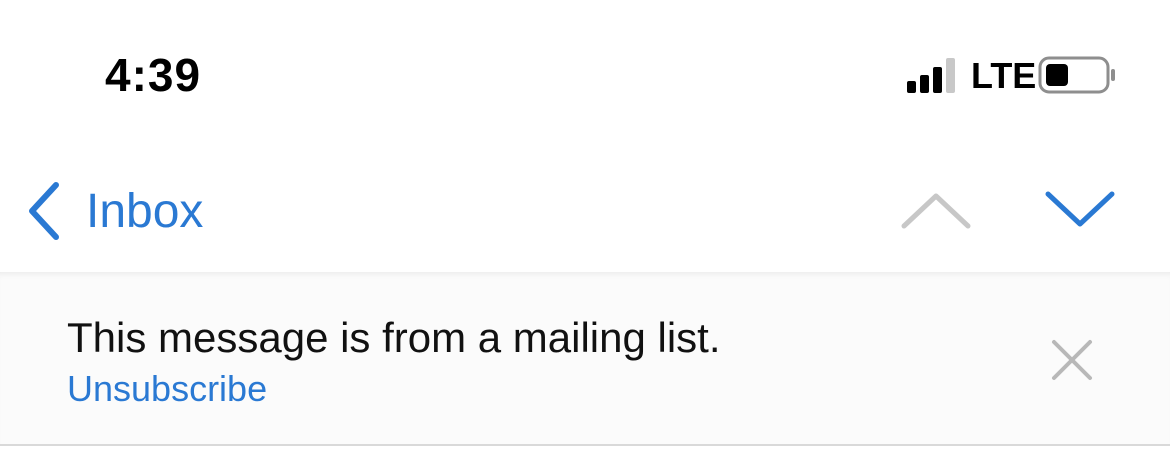 This screenshot has width=1170, height=460. I want to click on back-button: Inbox, so click(113, 211).